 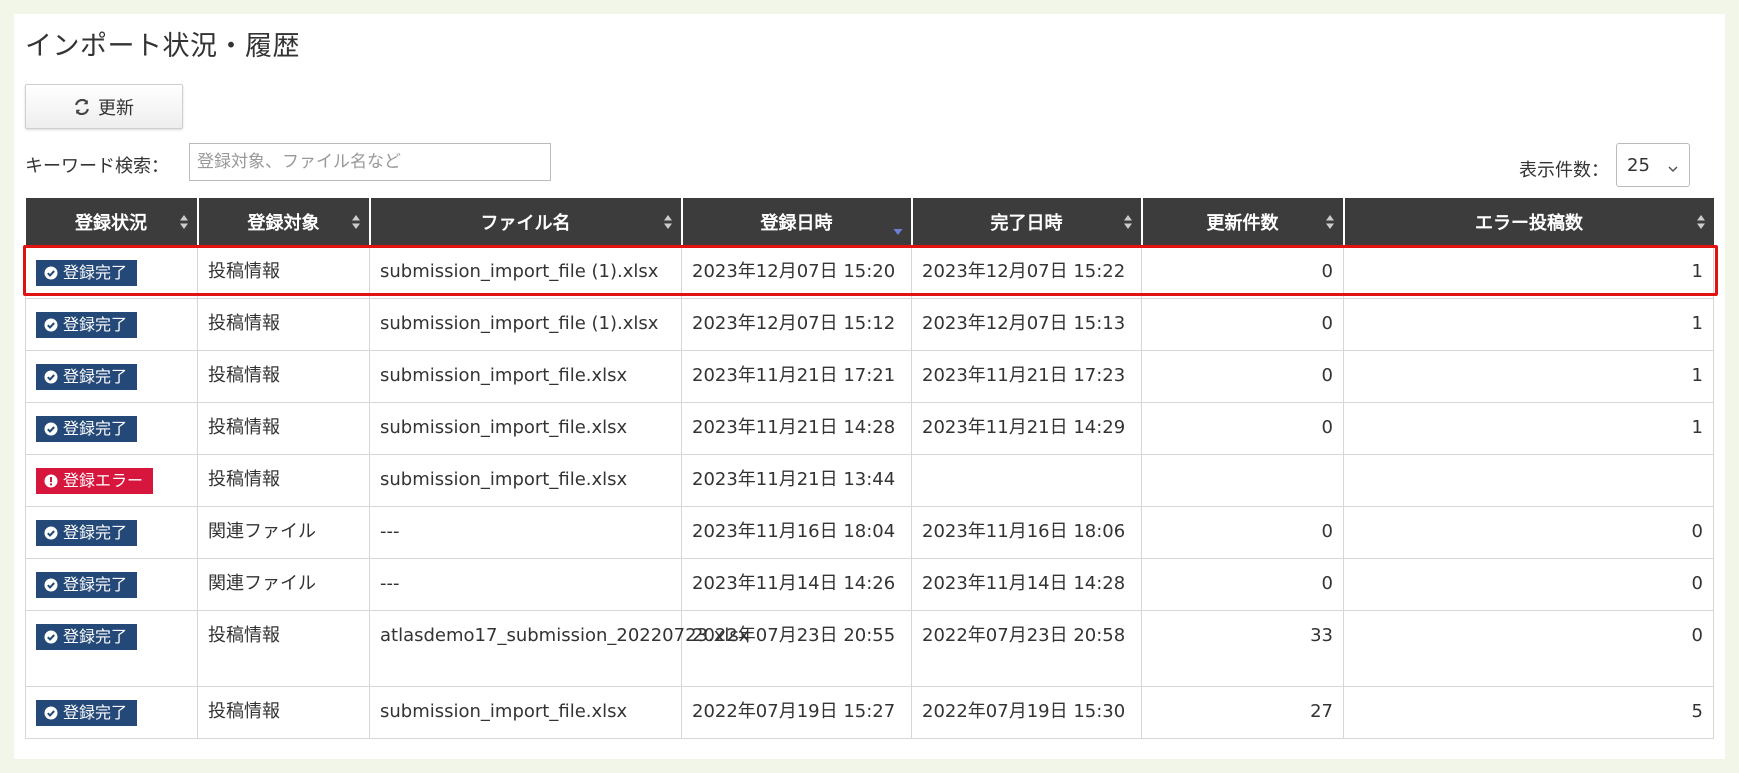 What do you see at coordinates (1653, 165) in the screenshot?
I see `page-size-select: 25` at bounding box center [1653, 165].